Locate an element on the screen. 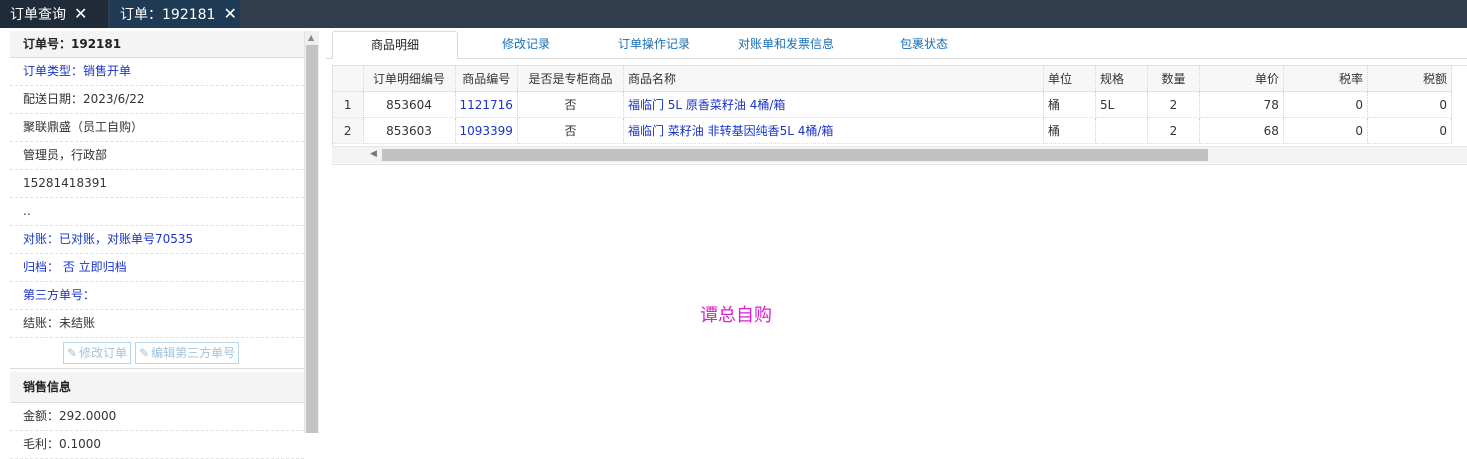  order-info-row: 归档： 否 立即归档 is located at coordinates (157, 268).